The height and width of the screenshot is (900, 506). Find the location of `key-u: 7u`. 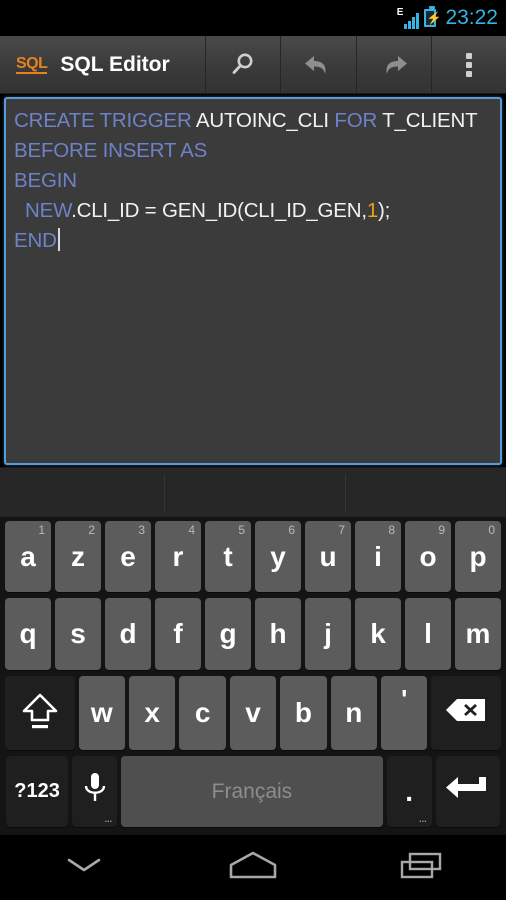

key-u: 7u is located at coordinates (328, 556).